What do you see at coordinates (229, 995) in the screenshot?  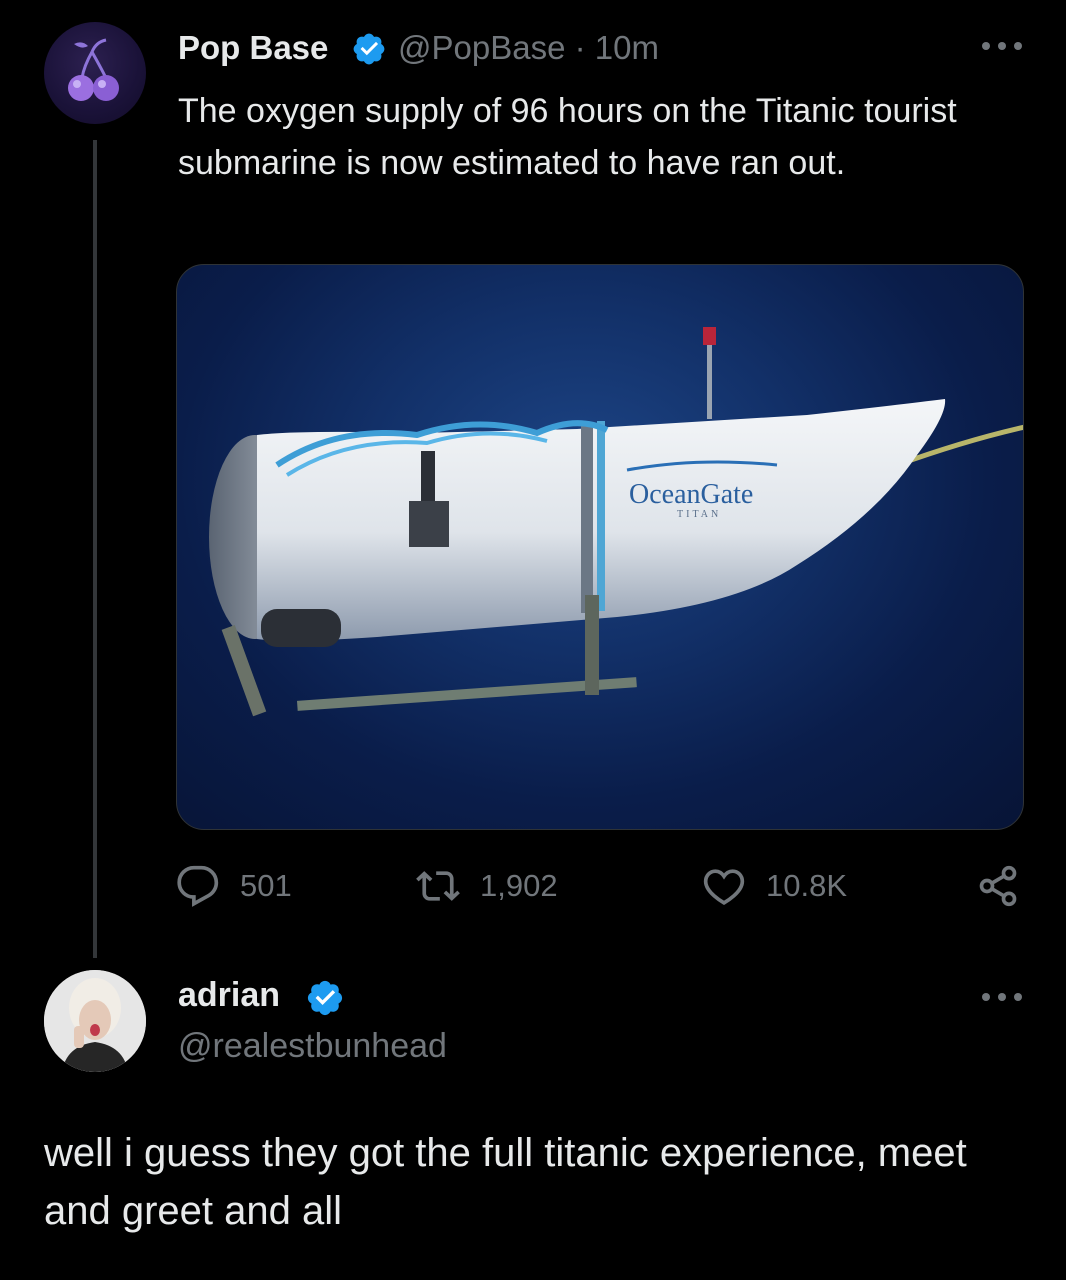 I see `reply-author-name: adrian` at bounding box center [229, 995].